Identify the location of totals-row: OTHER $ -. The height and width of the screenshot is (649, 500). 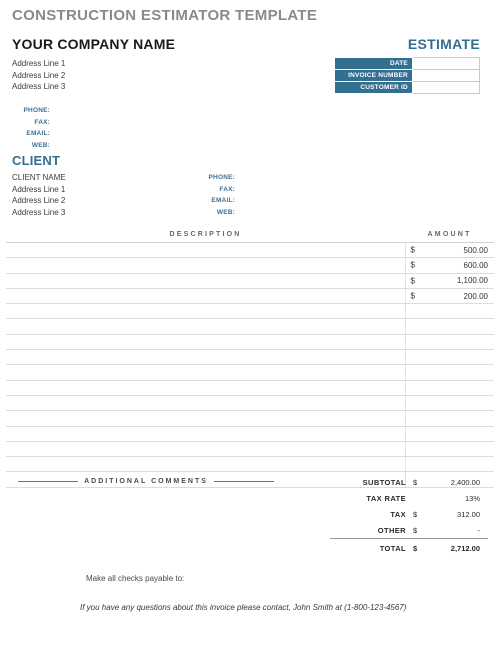
(409, 530).